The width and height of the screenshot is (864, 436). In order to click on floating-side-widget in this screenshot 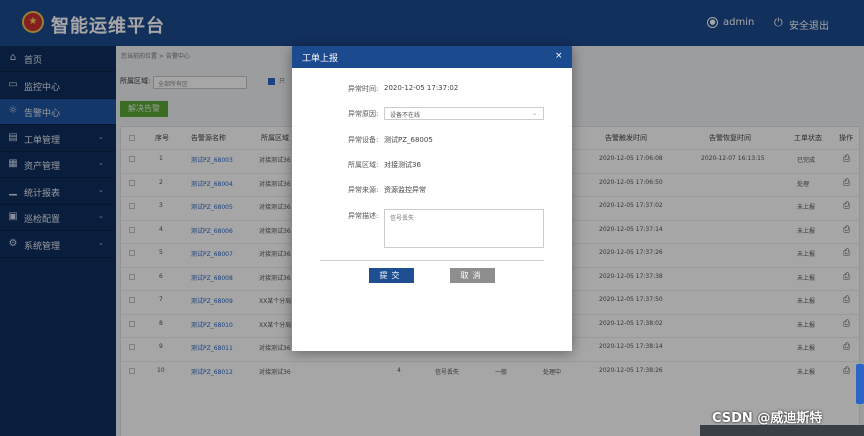, I will do `click(860, 384)`.